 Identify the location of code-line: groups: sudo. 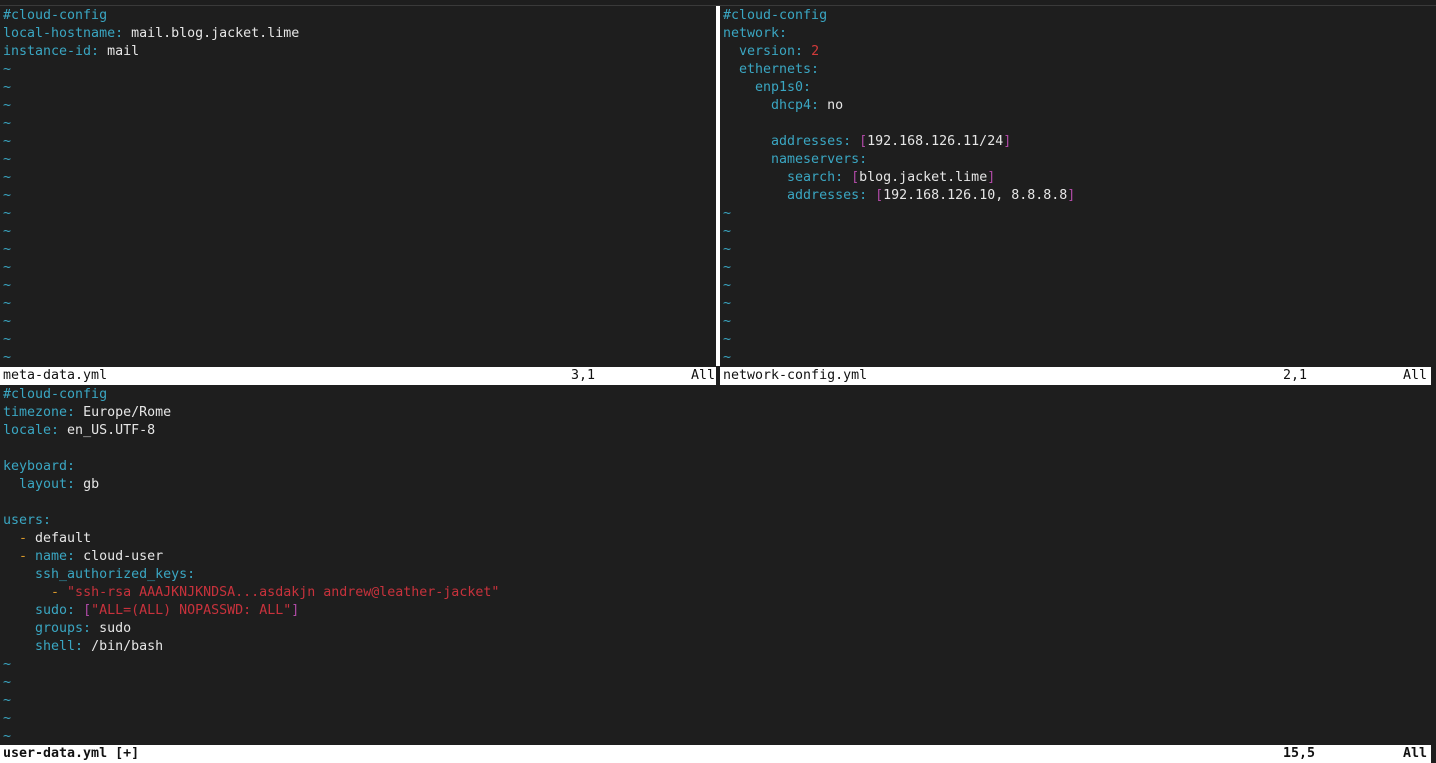
(67, 629).